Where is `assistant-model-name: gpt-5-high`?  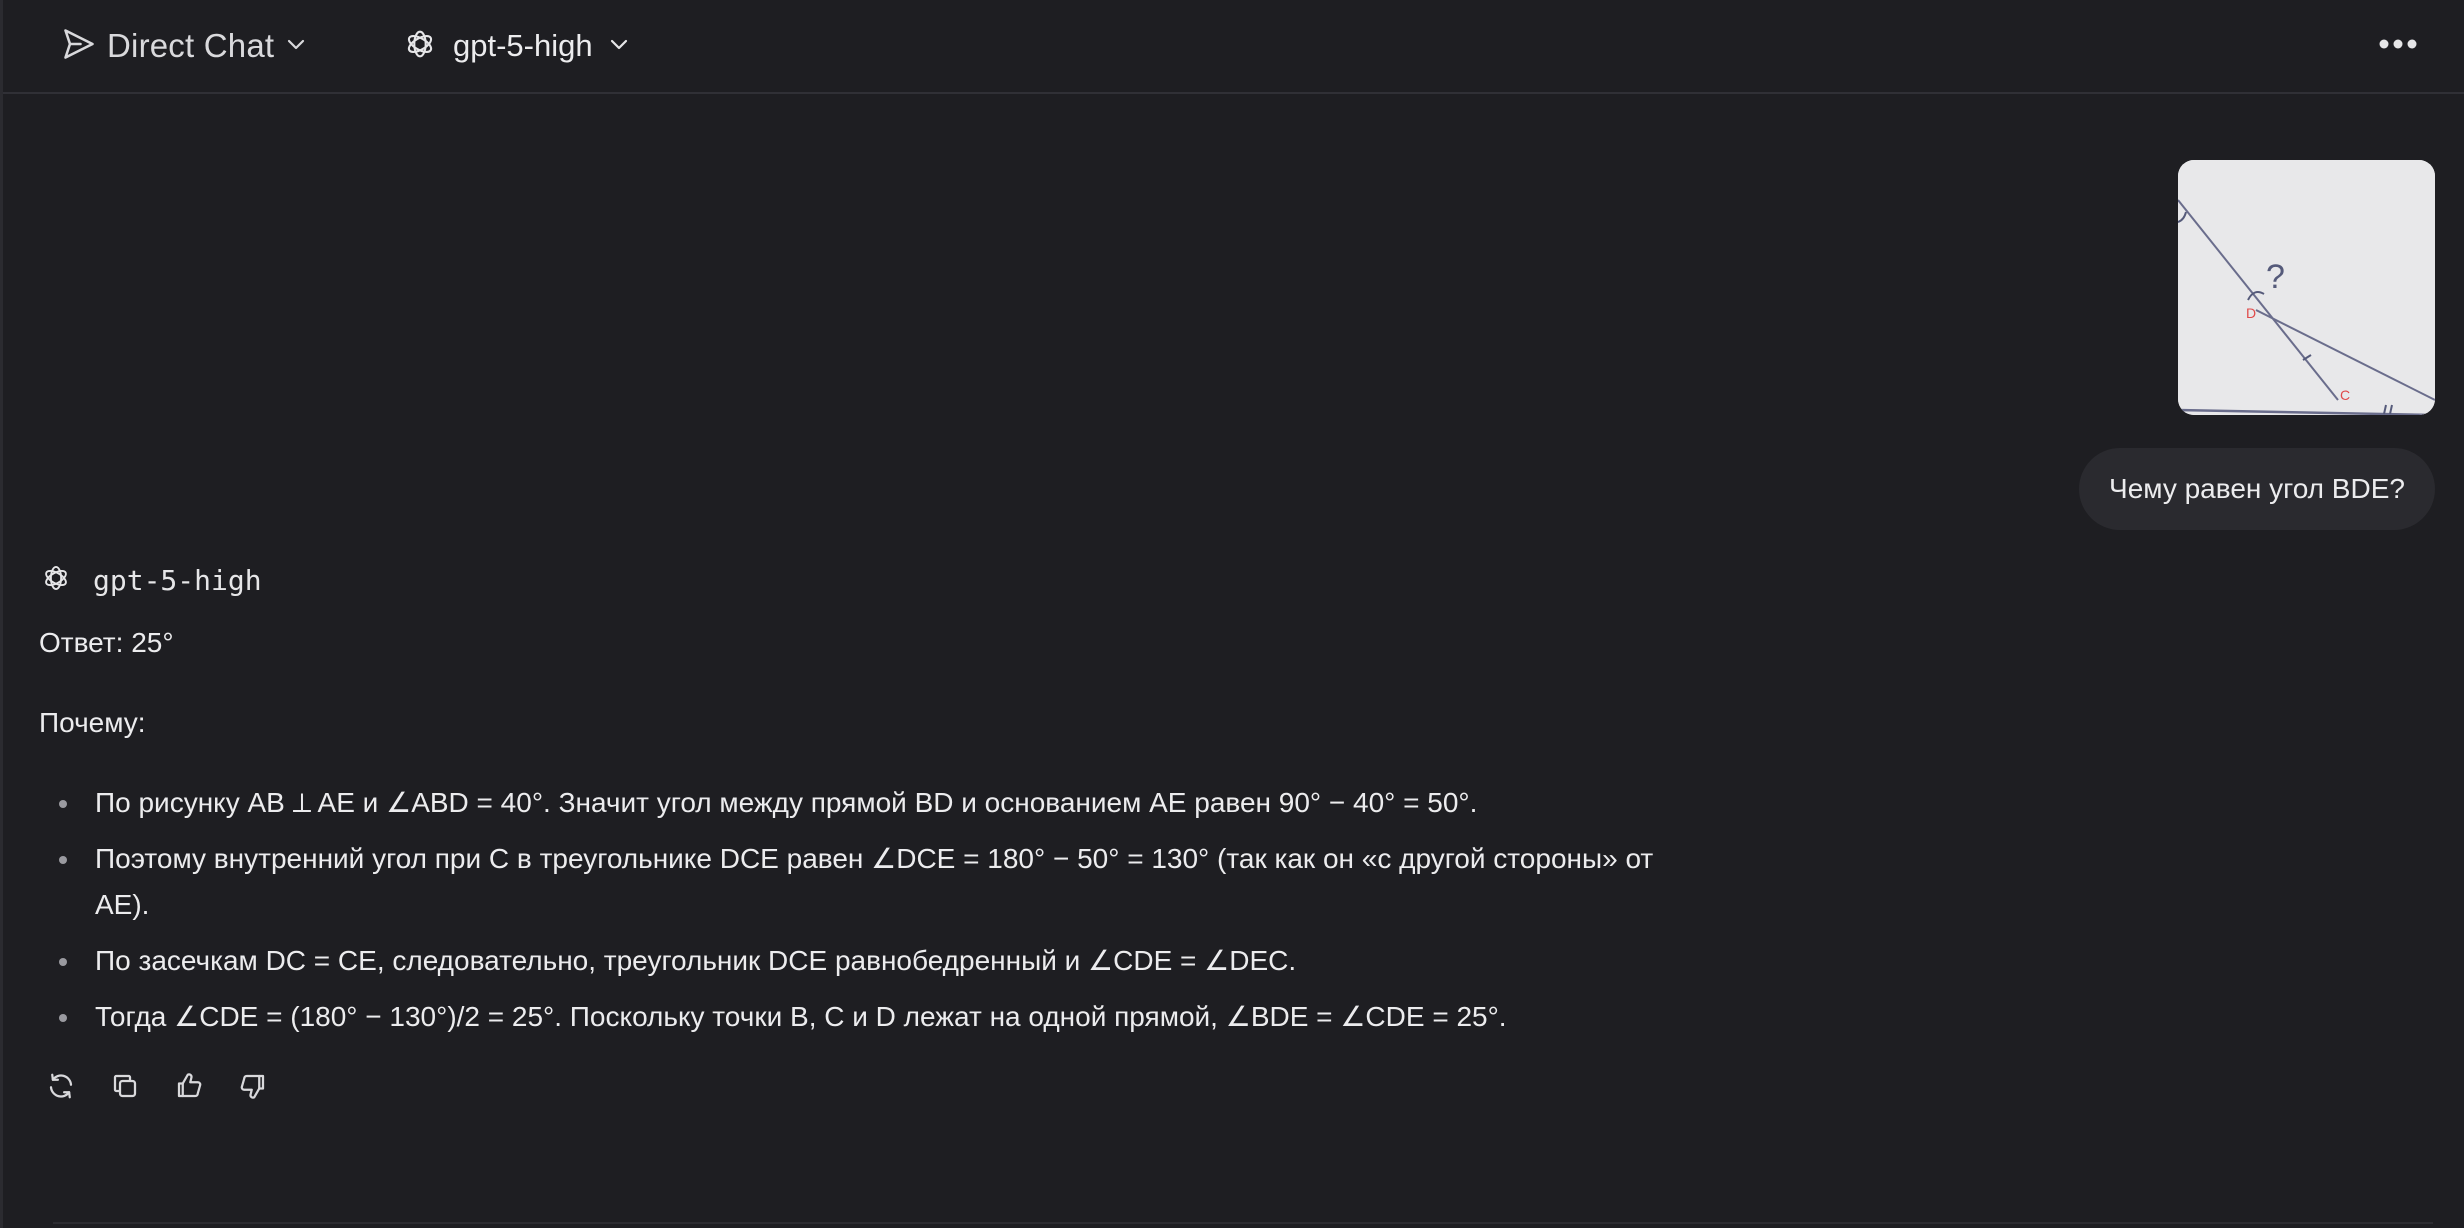 assistant-model-name: gpt-5-high is located at coordinates (177, 580).